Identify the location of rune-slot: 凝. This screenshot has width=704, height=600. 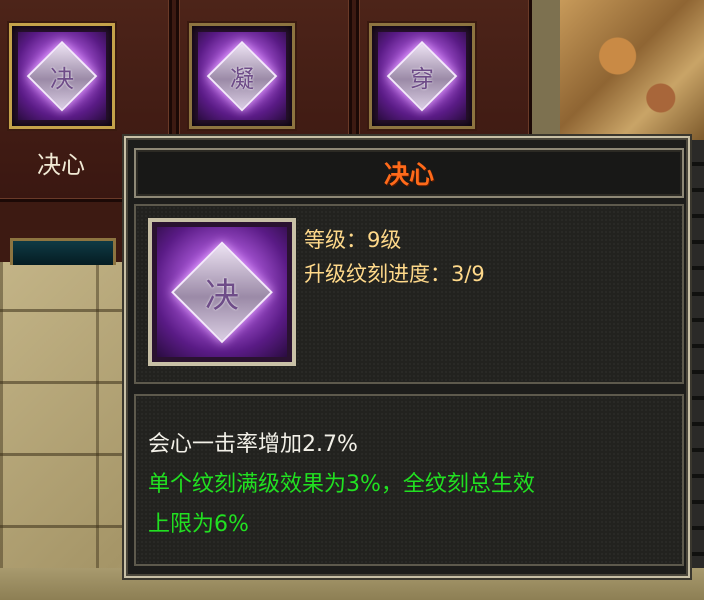
(242, 76).